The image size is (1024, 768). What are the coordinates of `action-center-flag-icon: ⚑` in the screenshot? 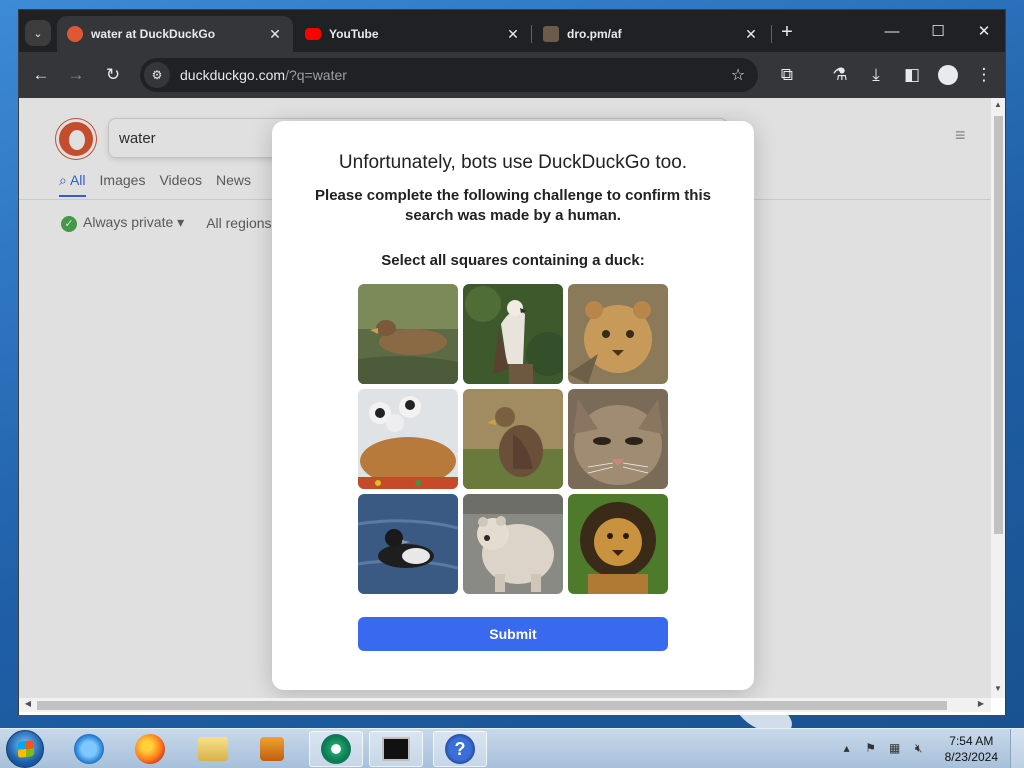 It's located at (871, 749).